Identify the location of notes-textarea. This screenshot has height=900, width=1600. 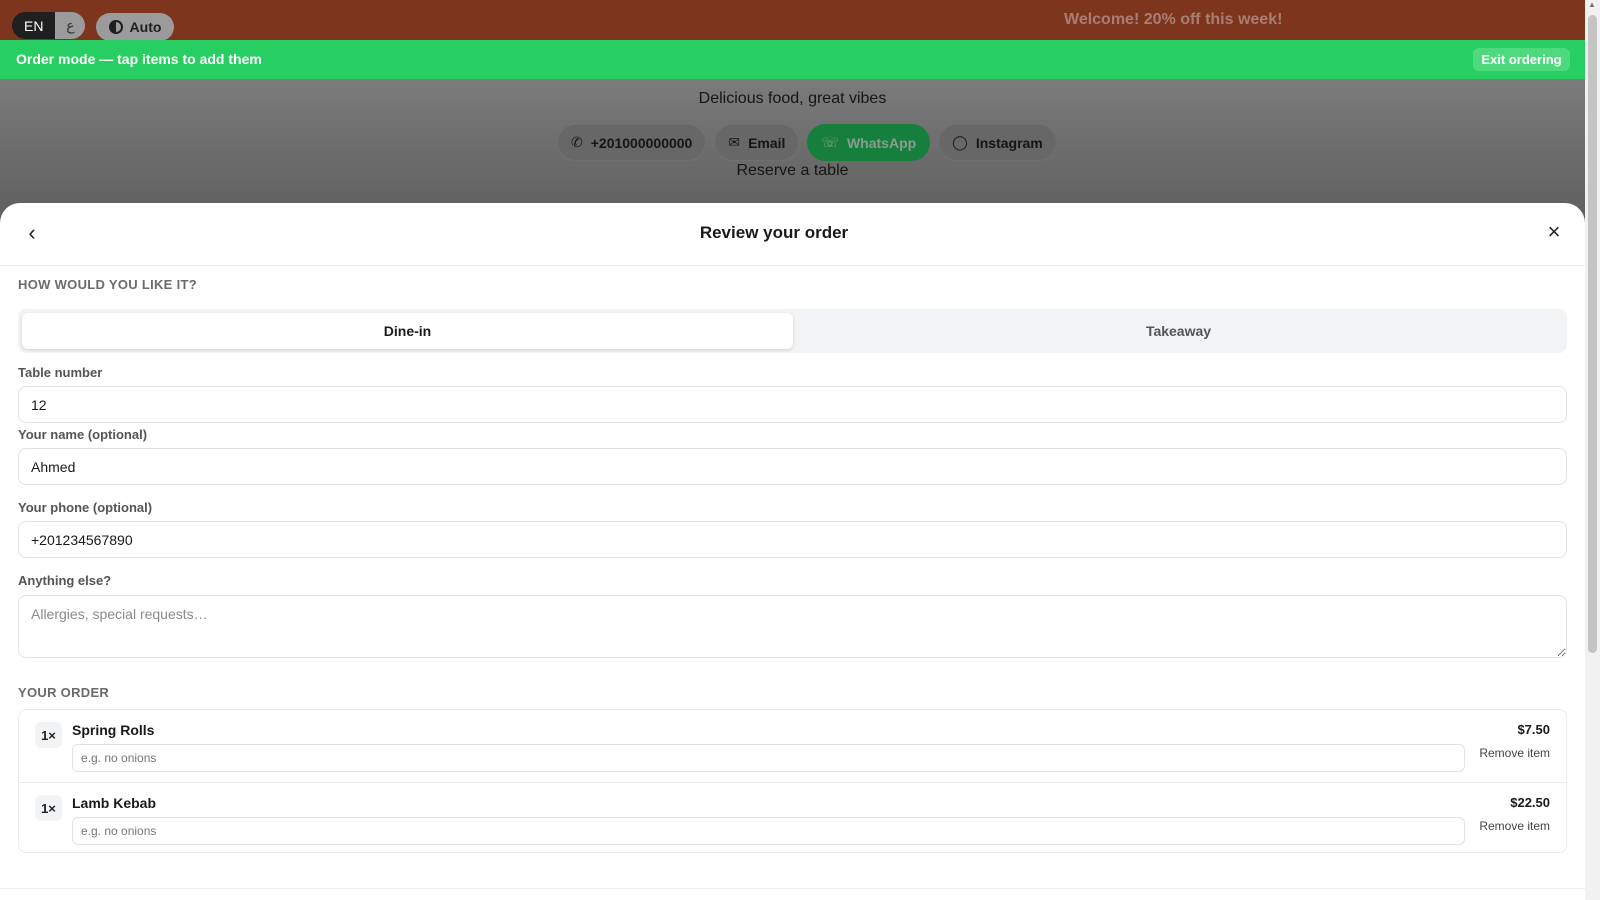
(792, 626).